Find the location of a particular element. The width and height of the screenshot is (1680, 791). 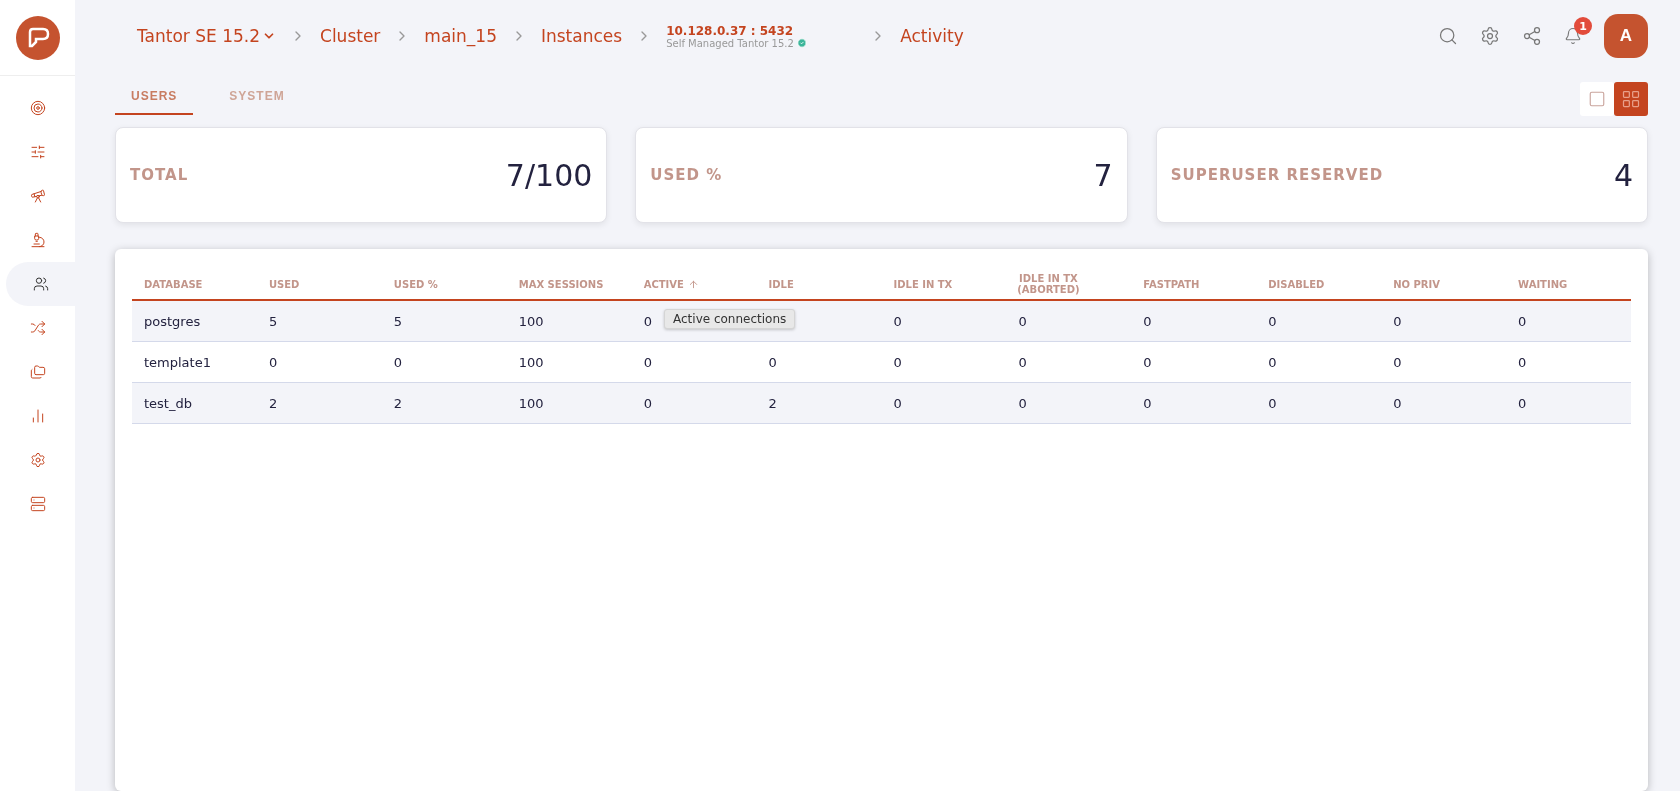

column-header: ACTIVE is located at coordinates (694, 284).